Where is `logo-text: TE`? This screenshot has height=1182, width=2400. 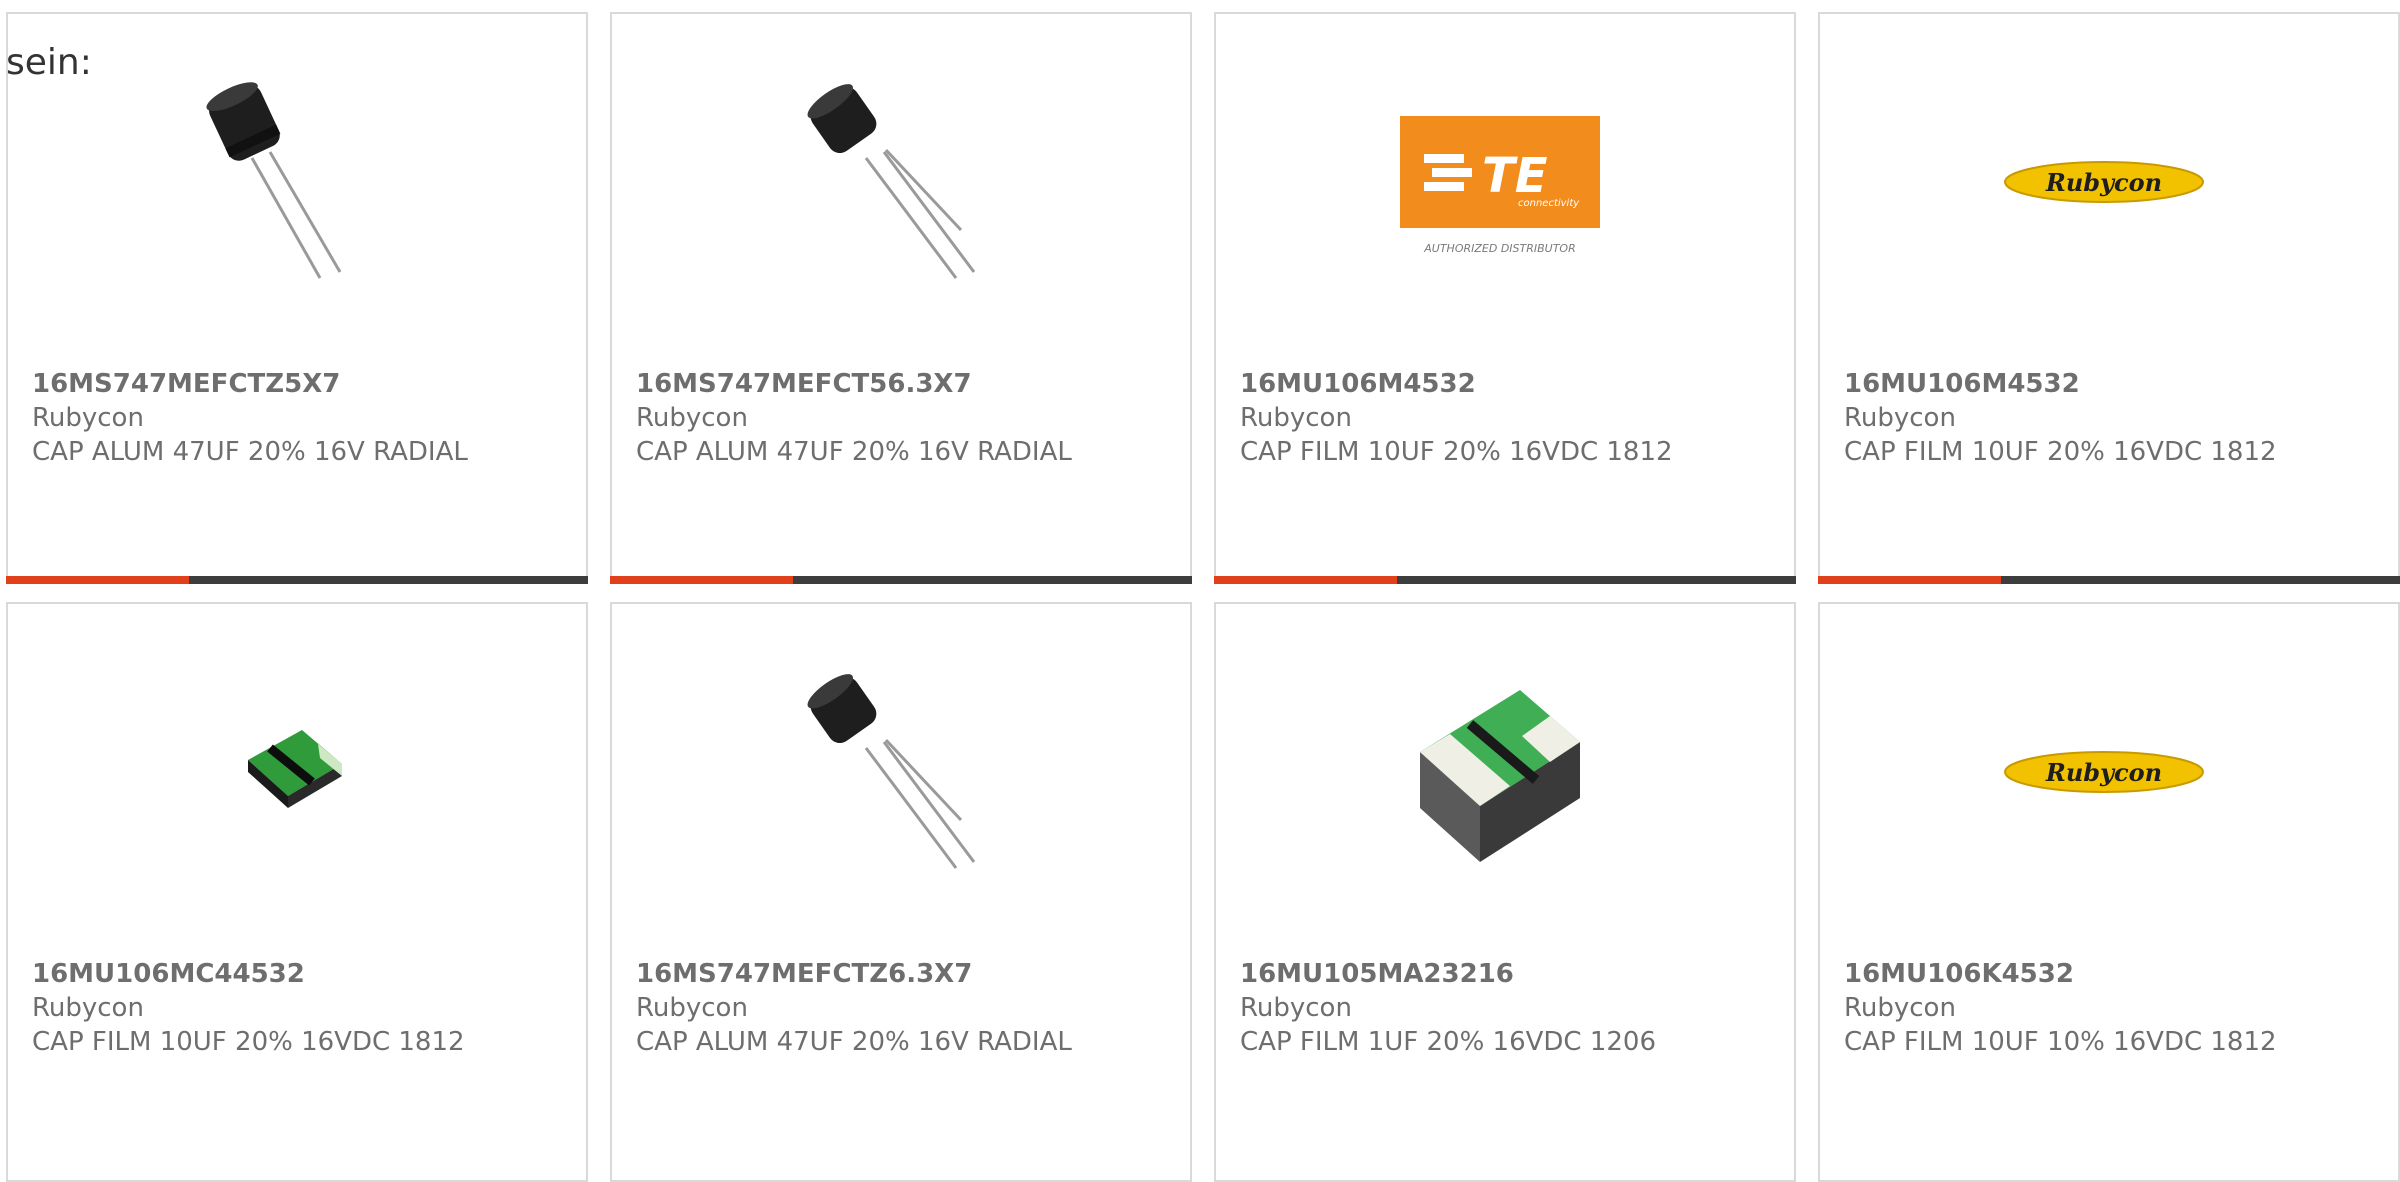
logo-text: TE is located at coordinates (1515, 176).